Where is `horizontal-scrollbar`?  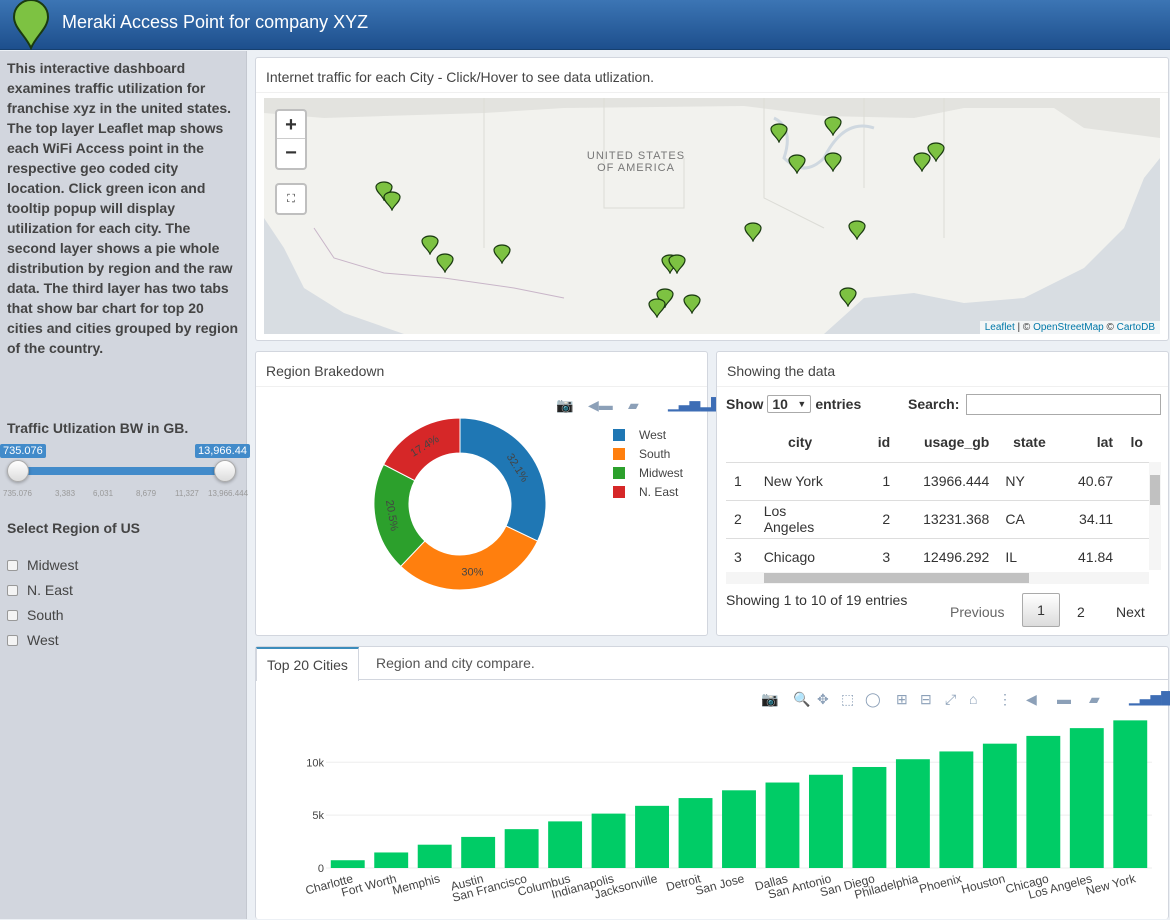 horizontal-scrollbar is located at coordinates (937, 578).